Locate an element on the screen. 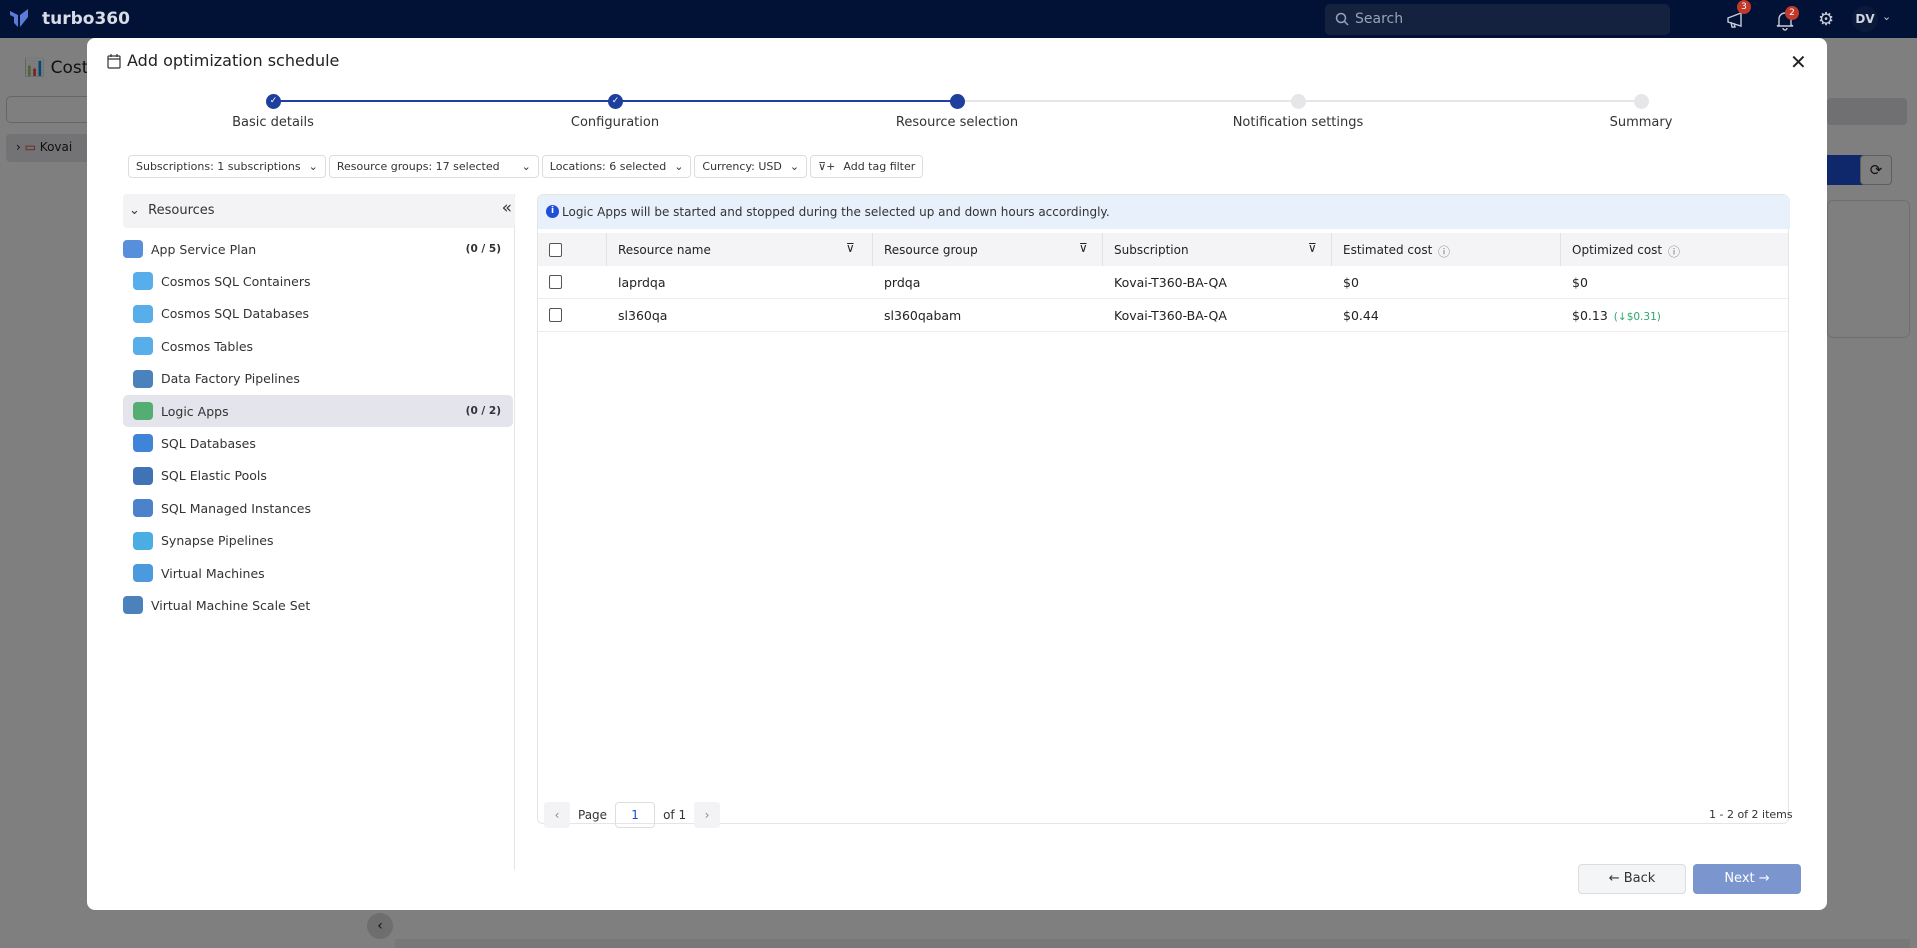  table-row: laprdqa prdqa Kovai-T360-BA-QA $0 $0 is located at coordinates (1163, 282).